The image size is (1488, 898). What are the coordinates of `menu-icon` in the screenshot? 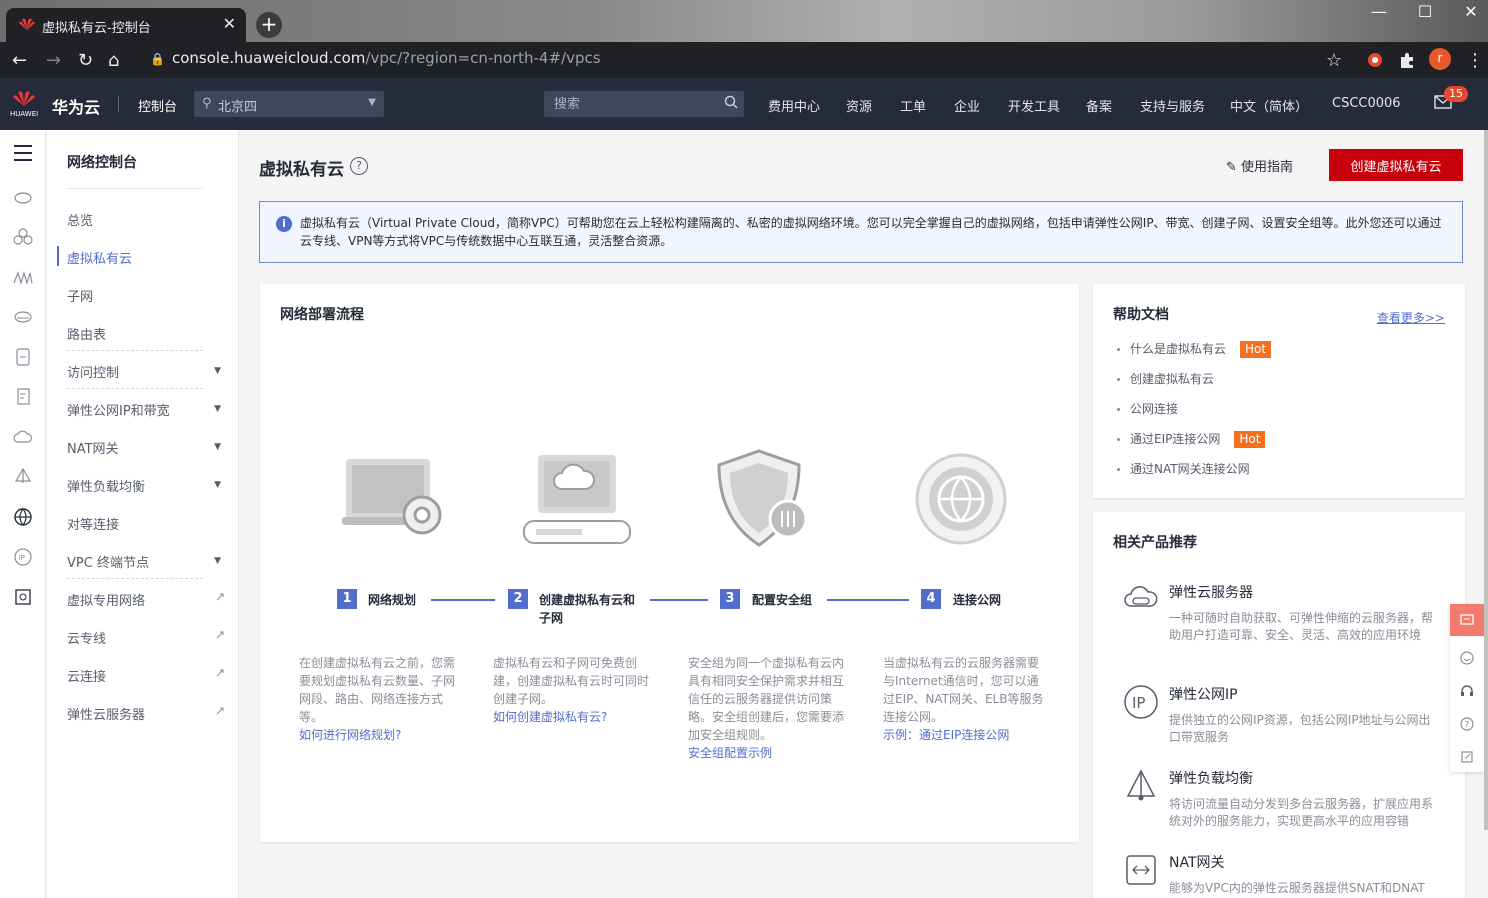 It's located at (23, 153).